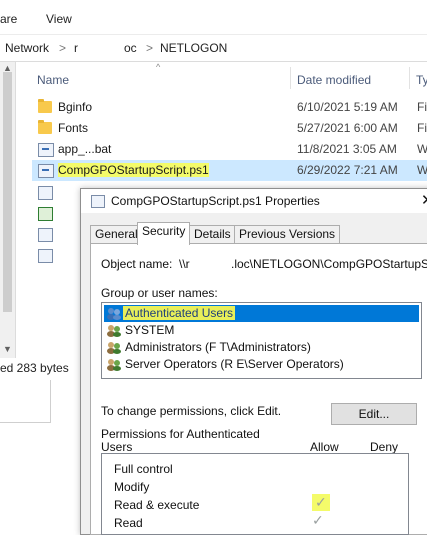  I want to click on user-item-administrators: Administrators (F T\Administrators), so click(261, 347).